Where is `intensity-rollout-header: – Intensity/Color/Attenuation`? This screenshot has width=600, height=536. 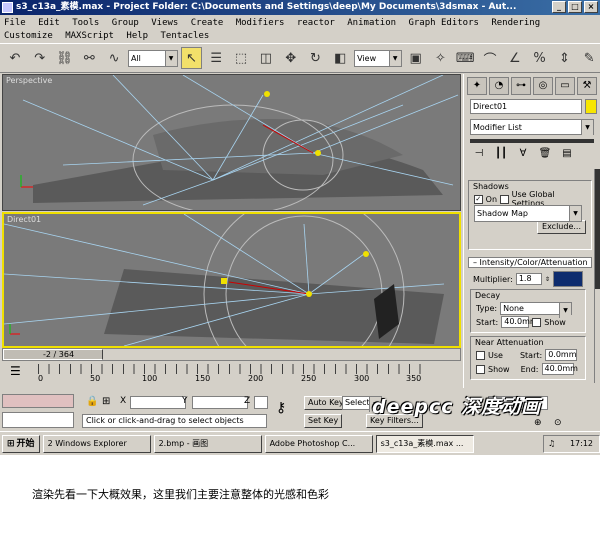 intensity-rollout-header: – Intensity/Color/Attenuation is located at coordinates (530, 262).